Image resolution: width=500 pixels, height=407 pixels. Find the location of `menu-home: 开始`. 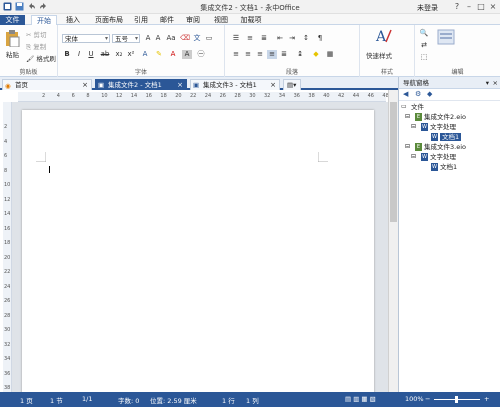

menu-home: 开始 is located at coordinates (44, 20).